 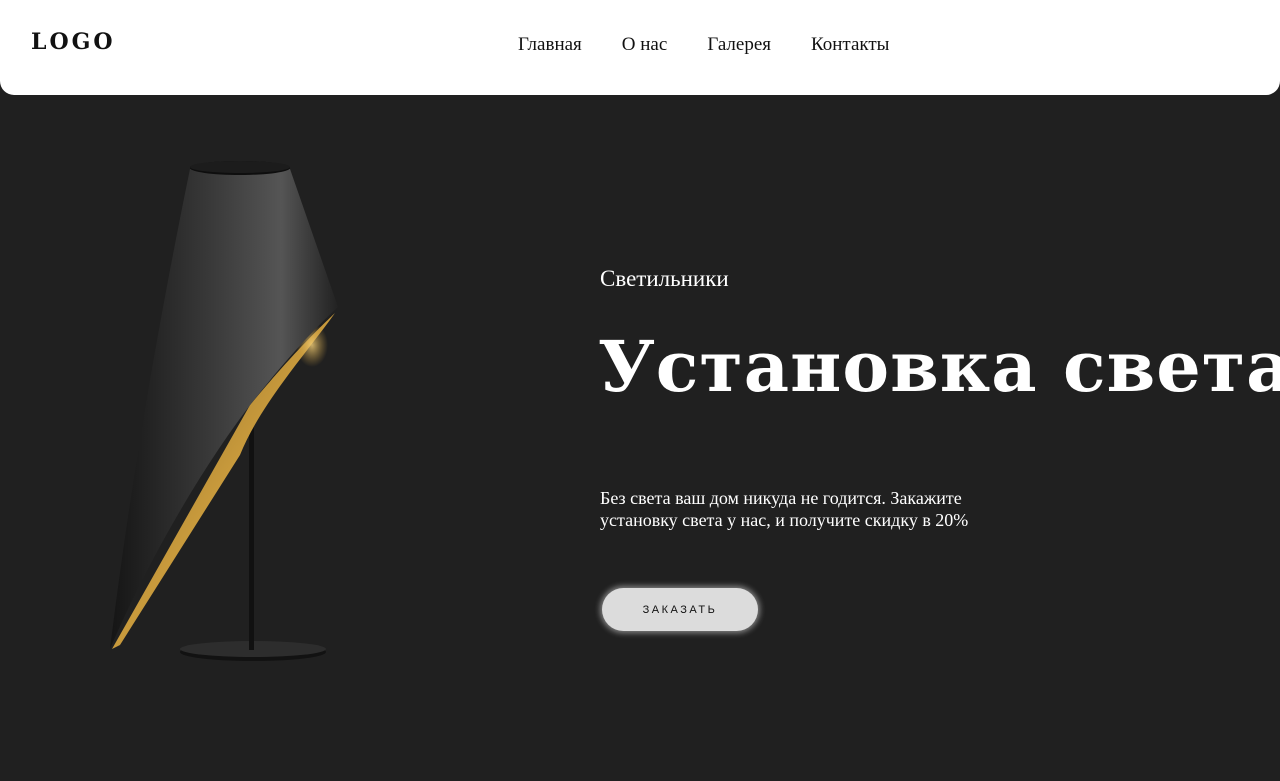 What do you see at coordinates (645, 45) in the screenshot?
I see `nav-item-about: О нас` at bounding box center [645, 45].